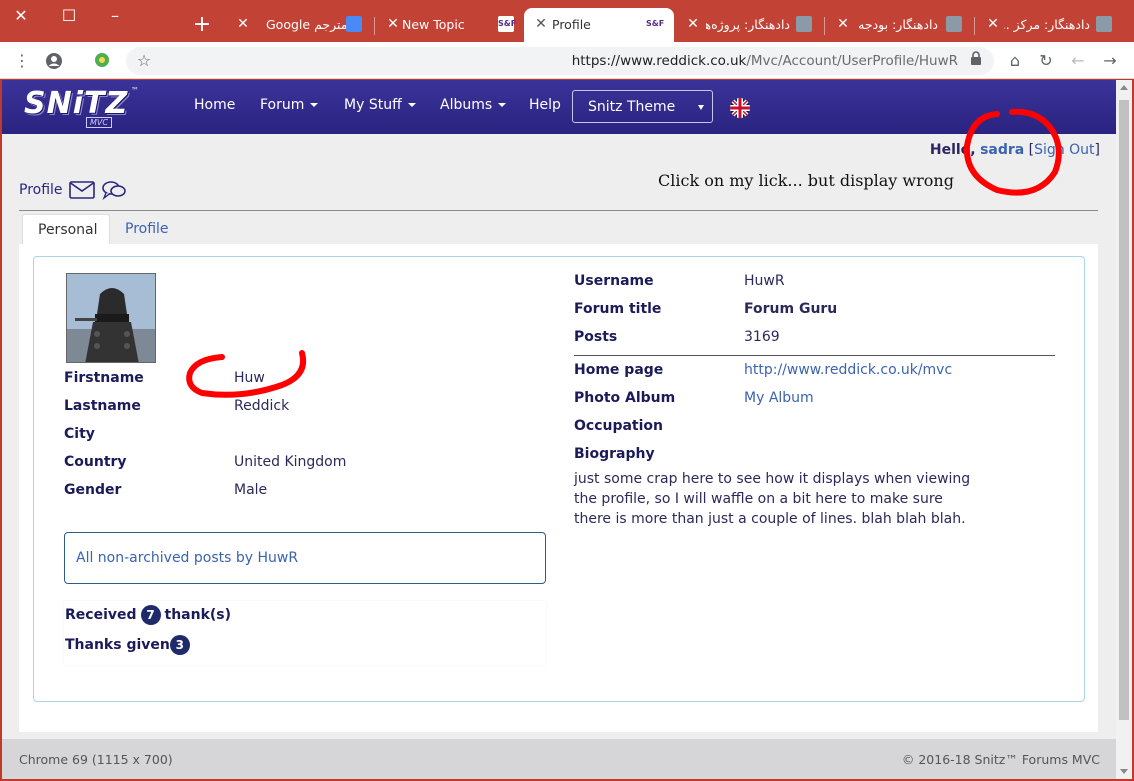 This screenshot has width=1134, height=781. I want to click on tab-new-topic: ✕ New Topic S&F, so click(449, 25).